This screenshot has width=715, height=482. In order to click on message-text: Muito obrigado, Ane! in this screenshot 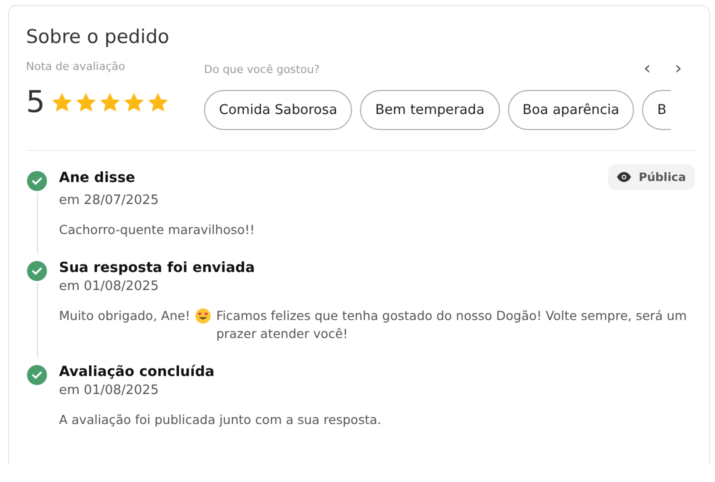, I will do `click(124, 316)`.